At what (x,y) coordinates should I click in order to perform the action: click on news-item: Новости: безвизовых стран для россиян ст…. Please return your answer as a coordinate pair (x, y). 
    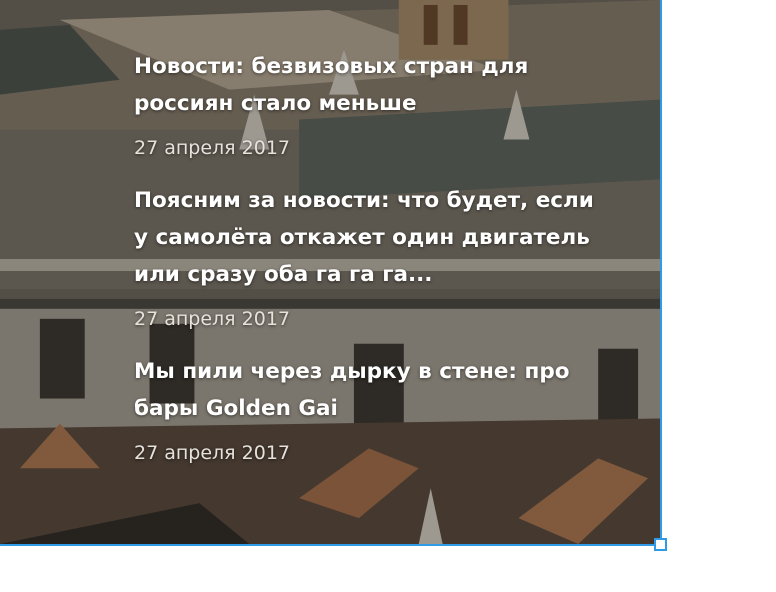
    Looking at the image, I should click on (374, 104).